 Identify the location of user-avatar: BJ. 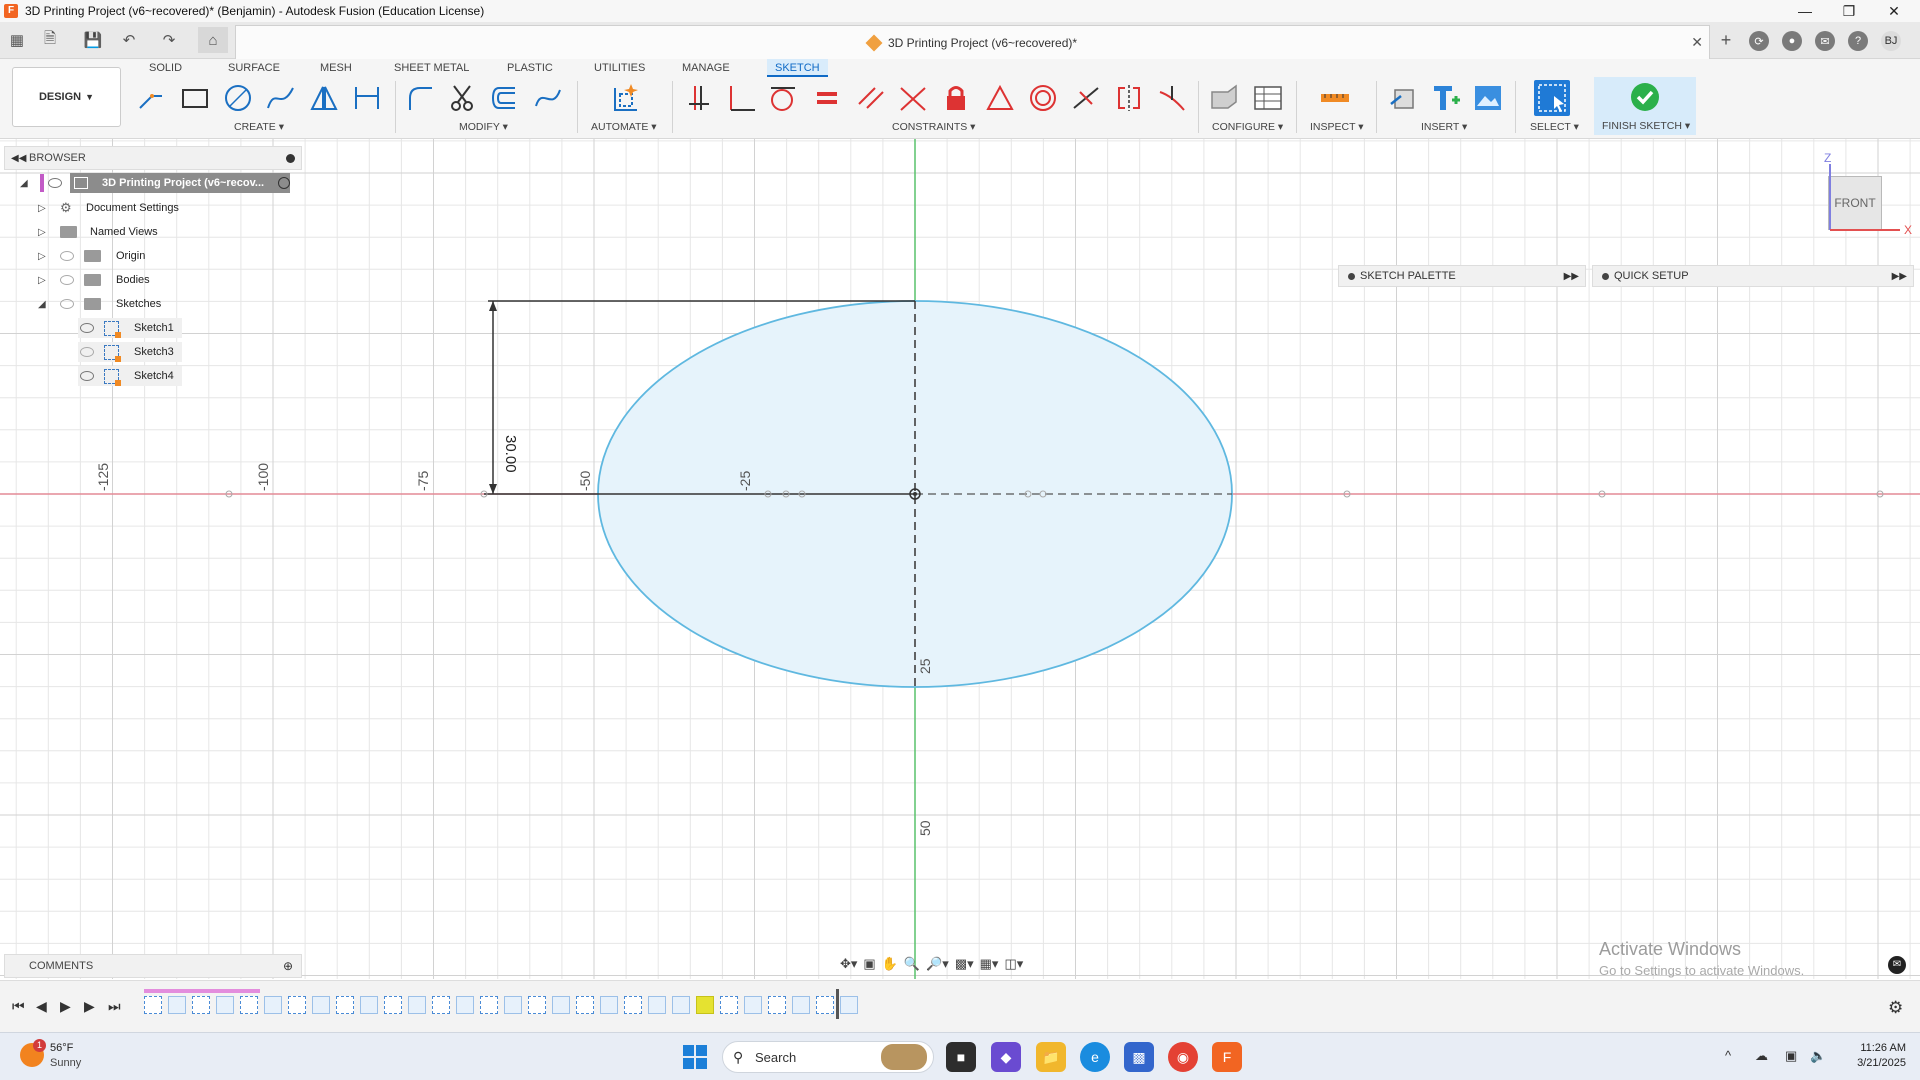
(1891, 41).